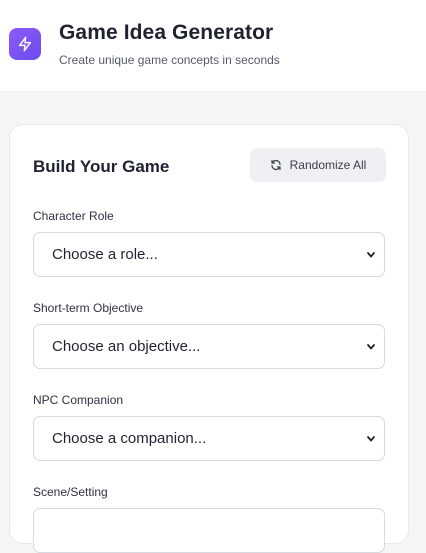 The image size is (426, 553). Describe the element at coordinates (209, 530) in the screenshot. I see `scene-setting-select` at that location.